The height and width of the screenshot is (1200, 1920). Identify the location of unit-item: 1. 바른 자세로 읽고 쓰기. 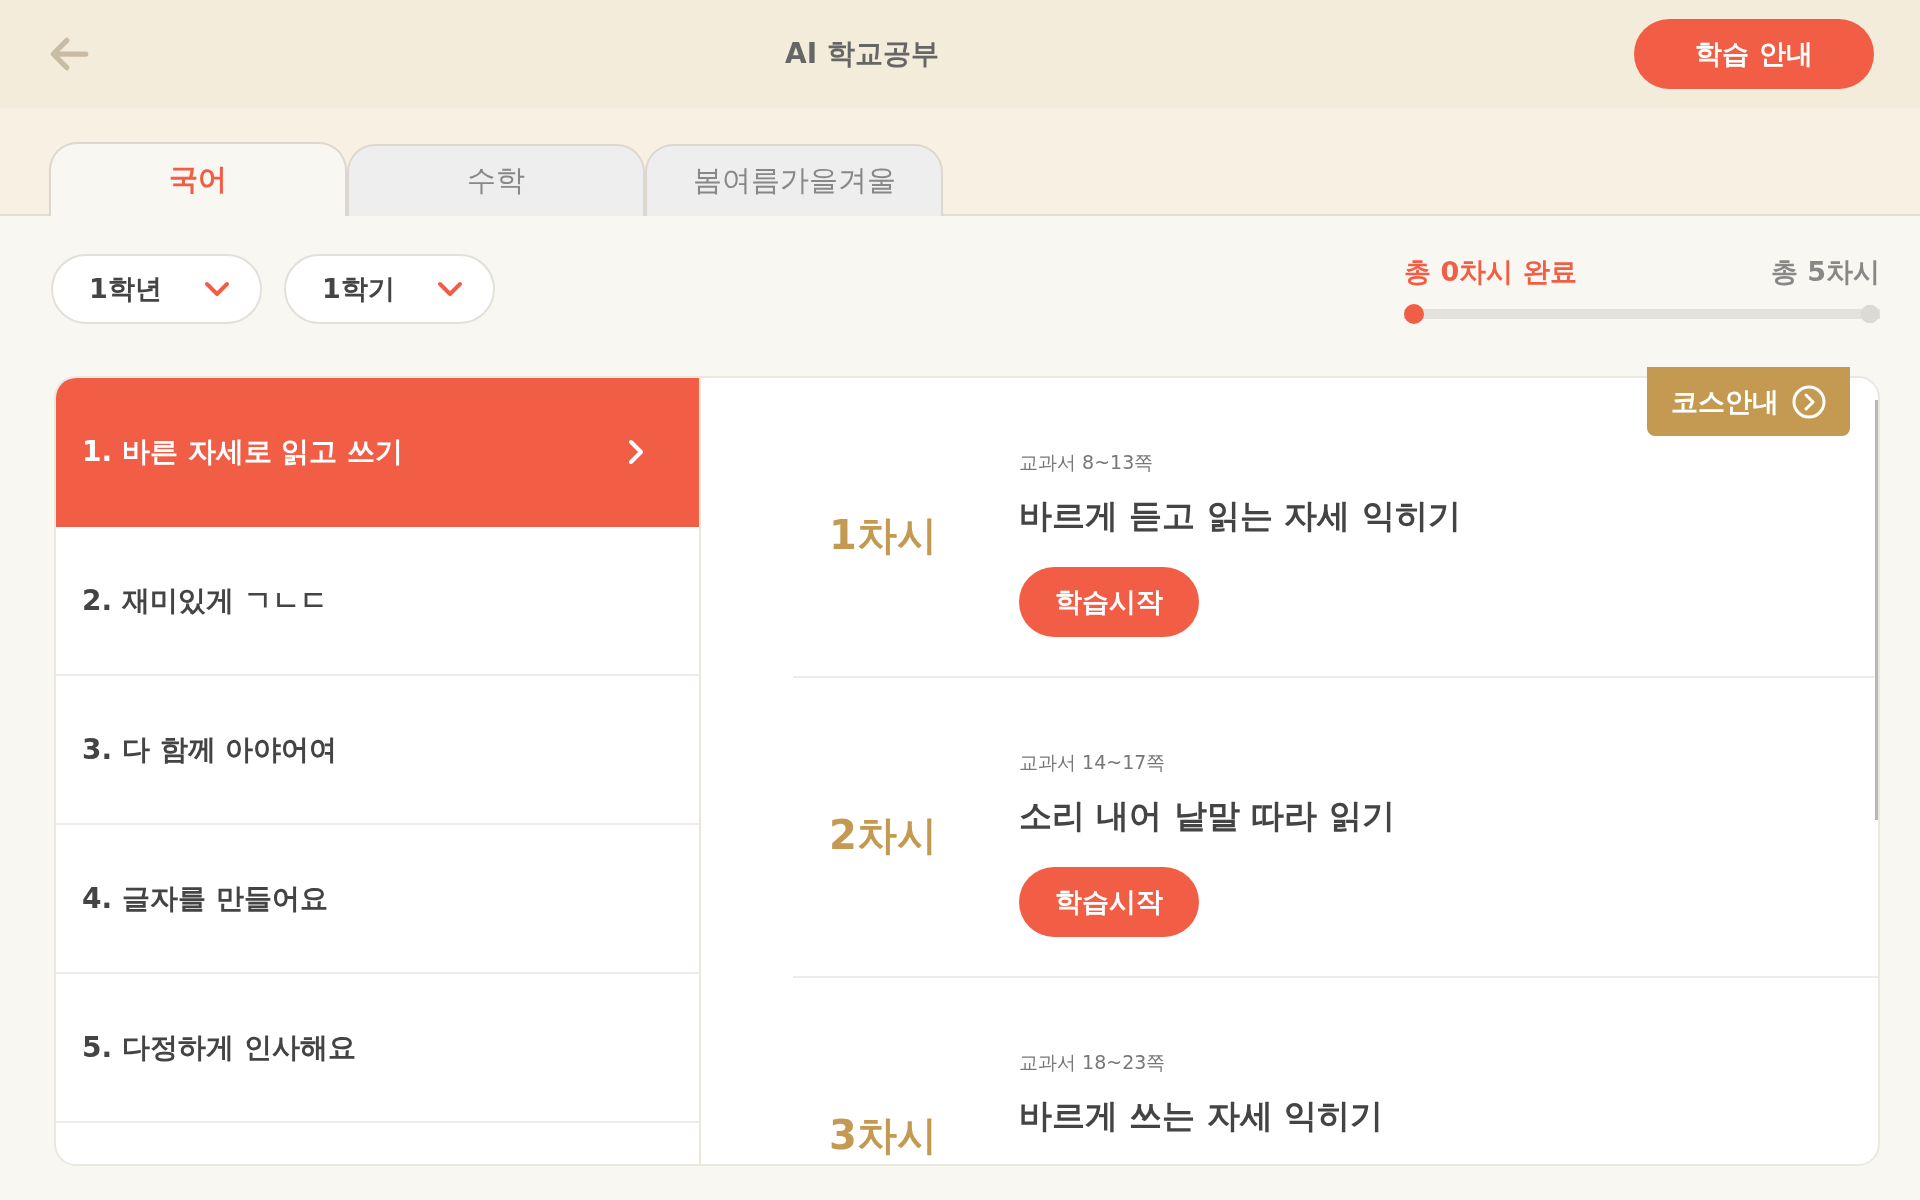
(377, 452).